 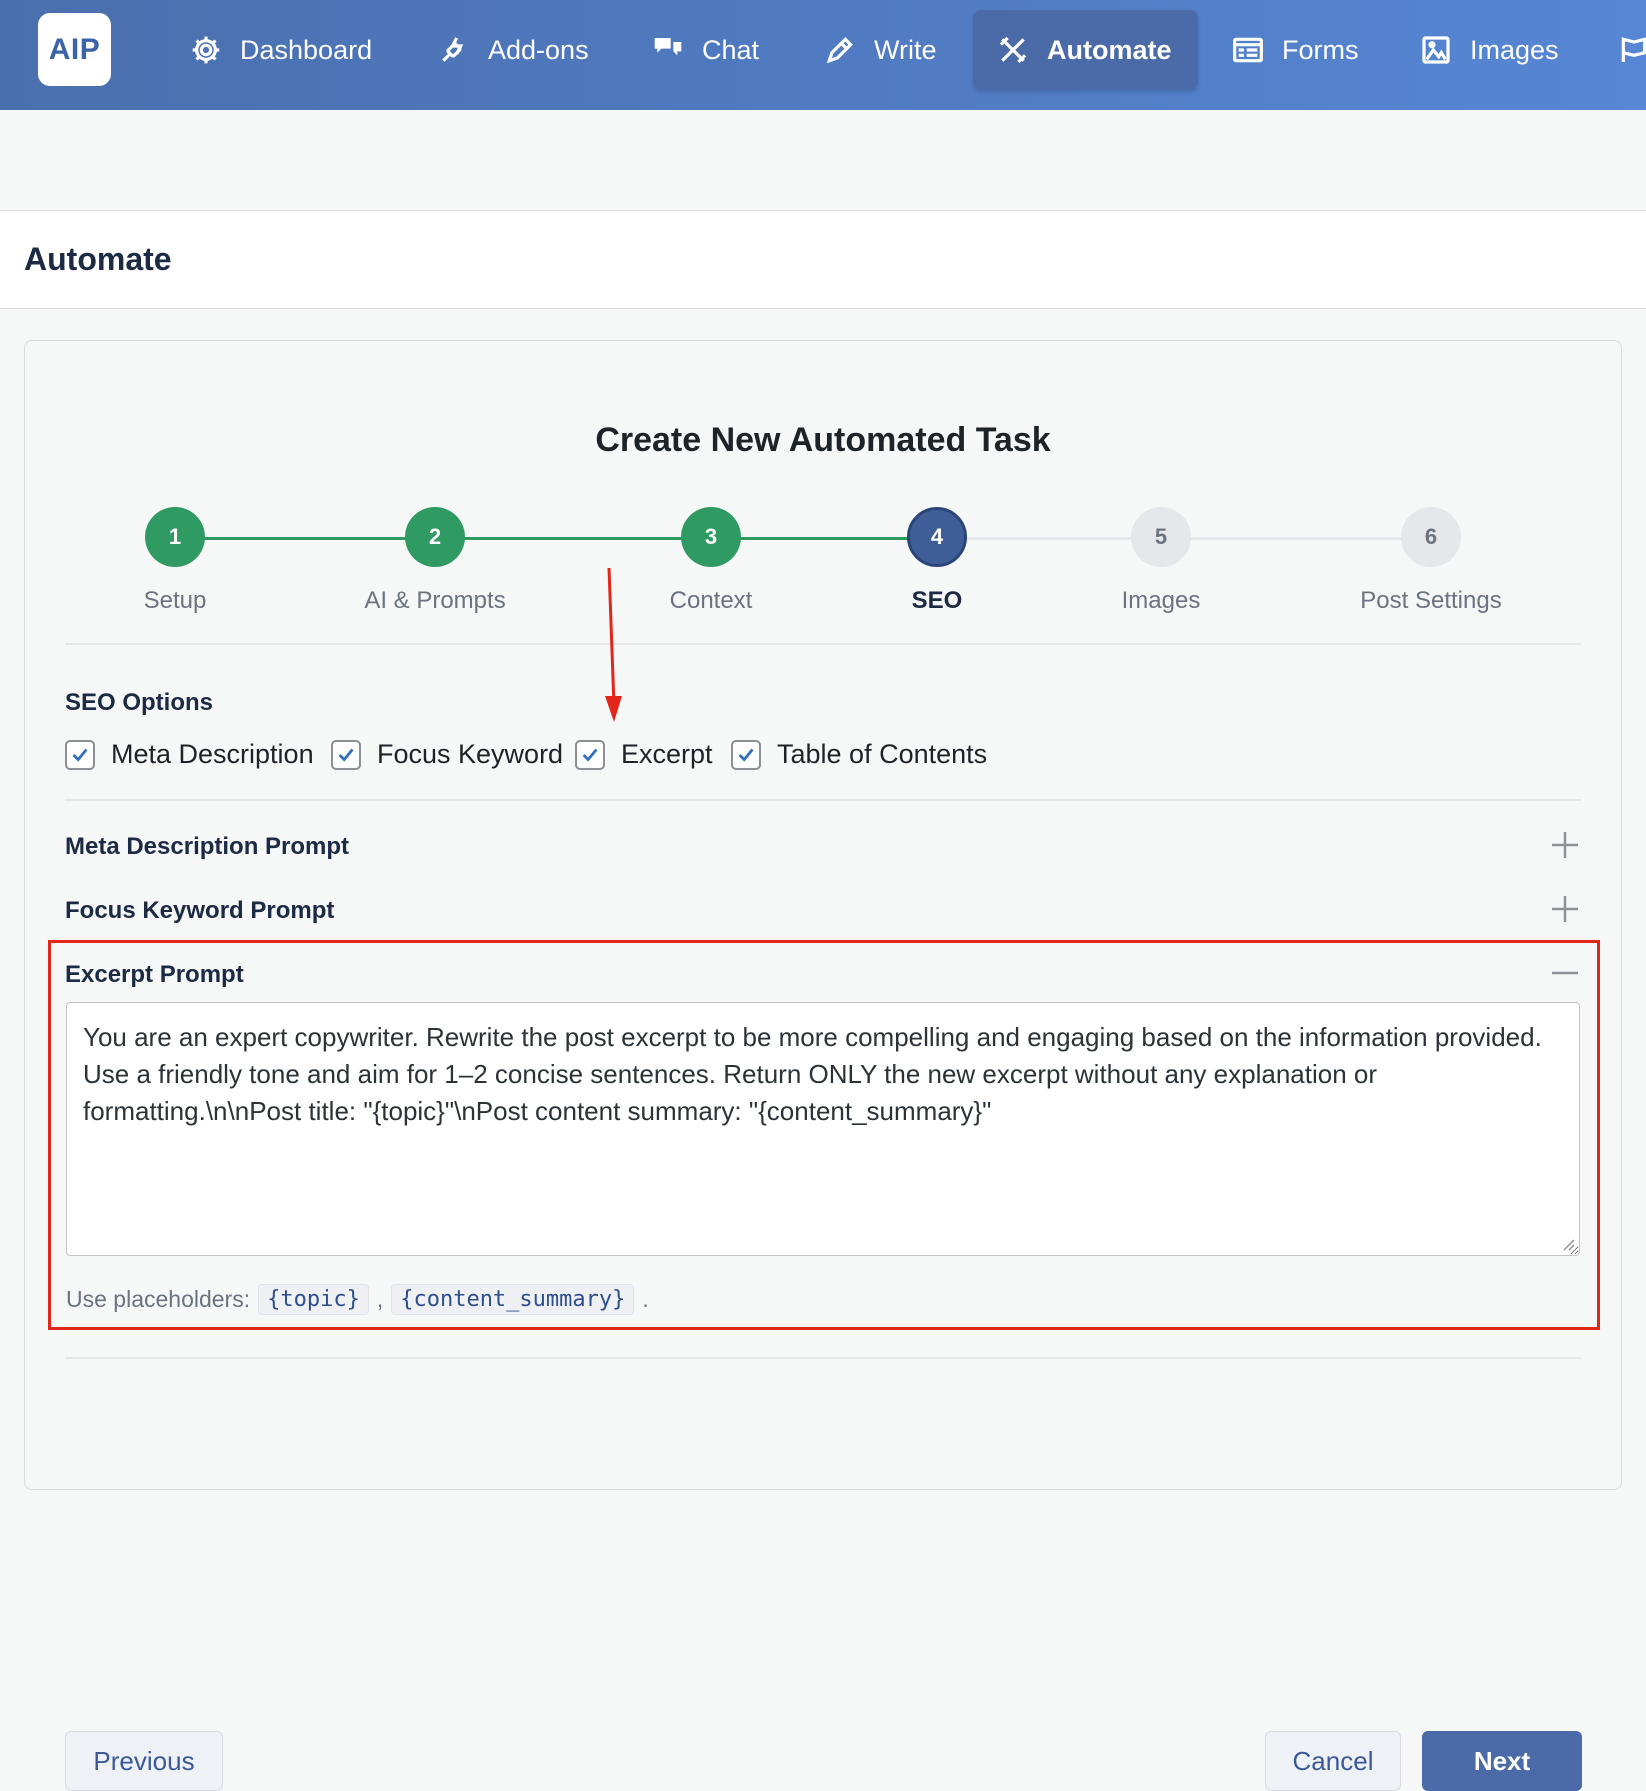 I want to click on nav-item-overflow, so click(x=1620, y=50).